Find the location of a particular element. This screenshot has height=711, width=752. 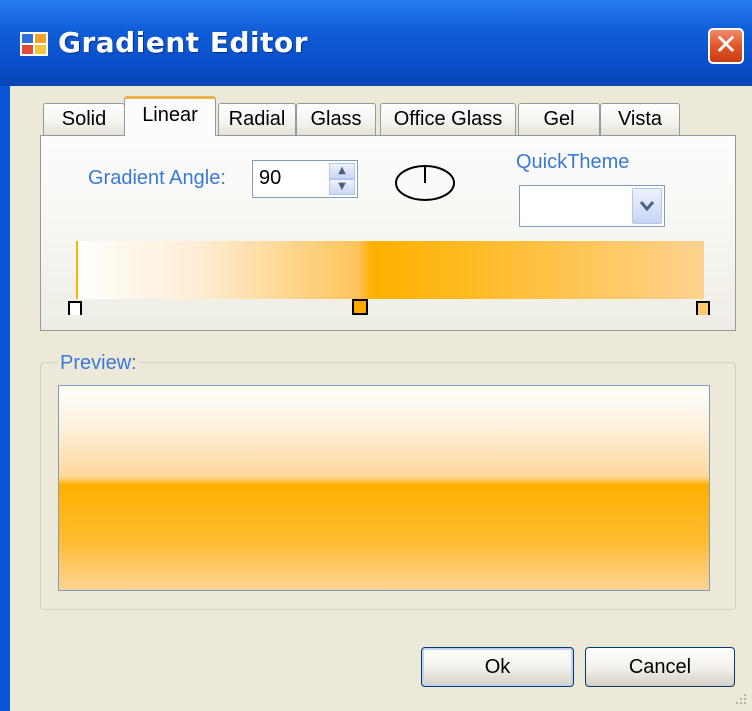

window-title: Gradient Editor is located at coordinates (183, 42).